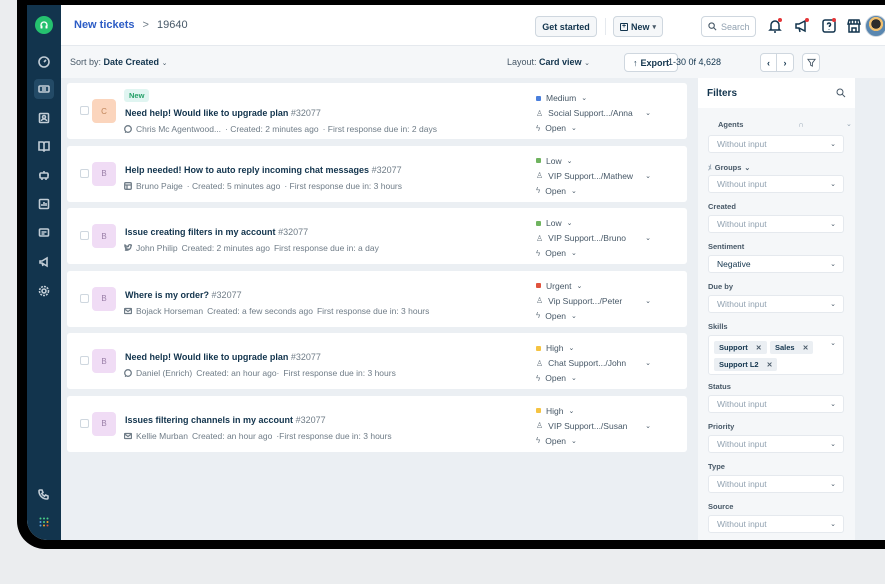 Image resolution: width=885 pixels, height=584 pixels. Describe the element at coordinates (44, 494) in the screenshot. I see `phone-icon` at that location.